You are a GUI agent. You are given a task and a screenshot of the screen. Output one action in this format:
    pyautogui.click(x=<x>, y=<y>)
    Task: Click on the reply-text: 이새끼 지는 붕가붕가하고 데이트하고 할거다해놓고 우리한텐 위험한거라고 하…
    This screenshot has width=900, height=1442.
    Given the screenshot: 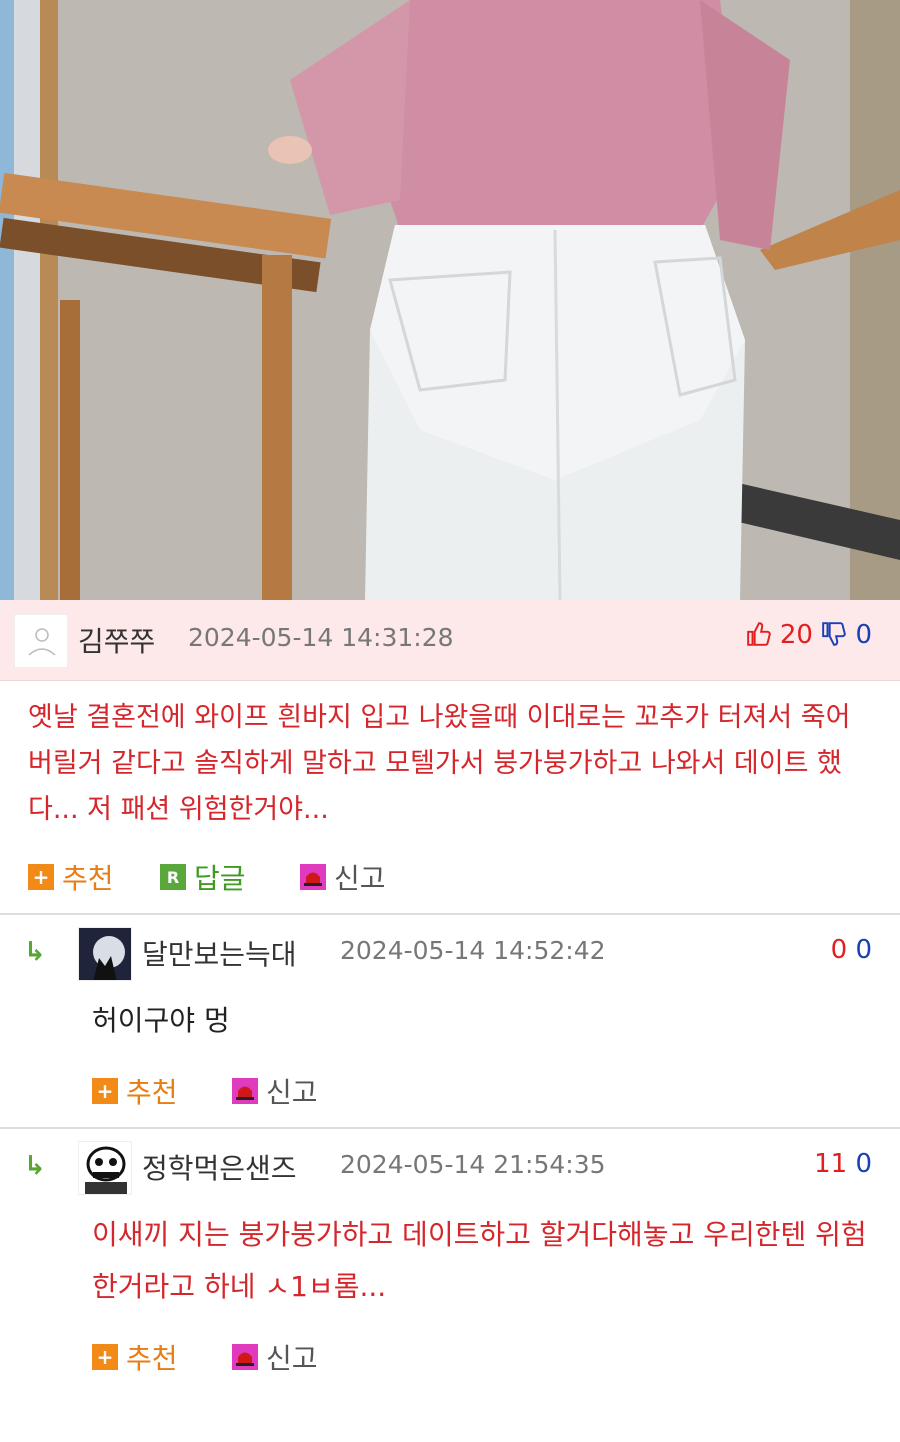 What is the action you would take?
    pyautogui.click(x=479, y=1260)
    